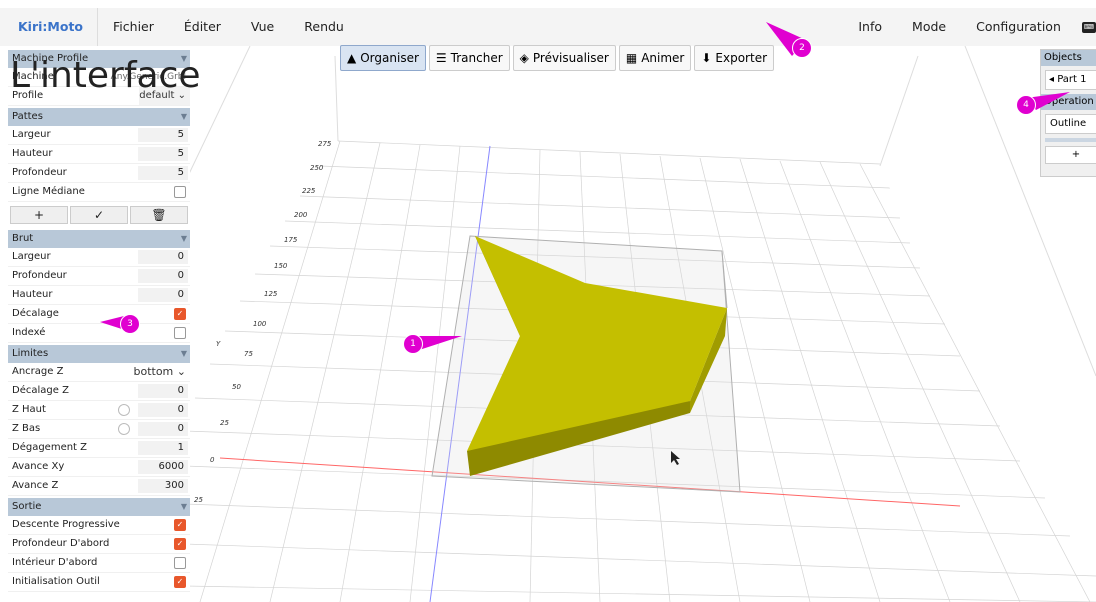  I want to click on tick-0: 0, so click(212, 460).